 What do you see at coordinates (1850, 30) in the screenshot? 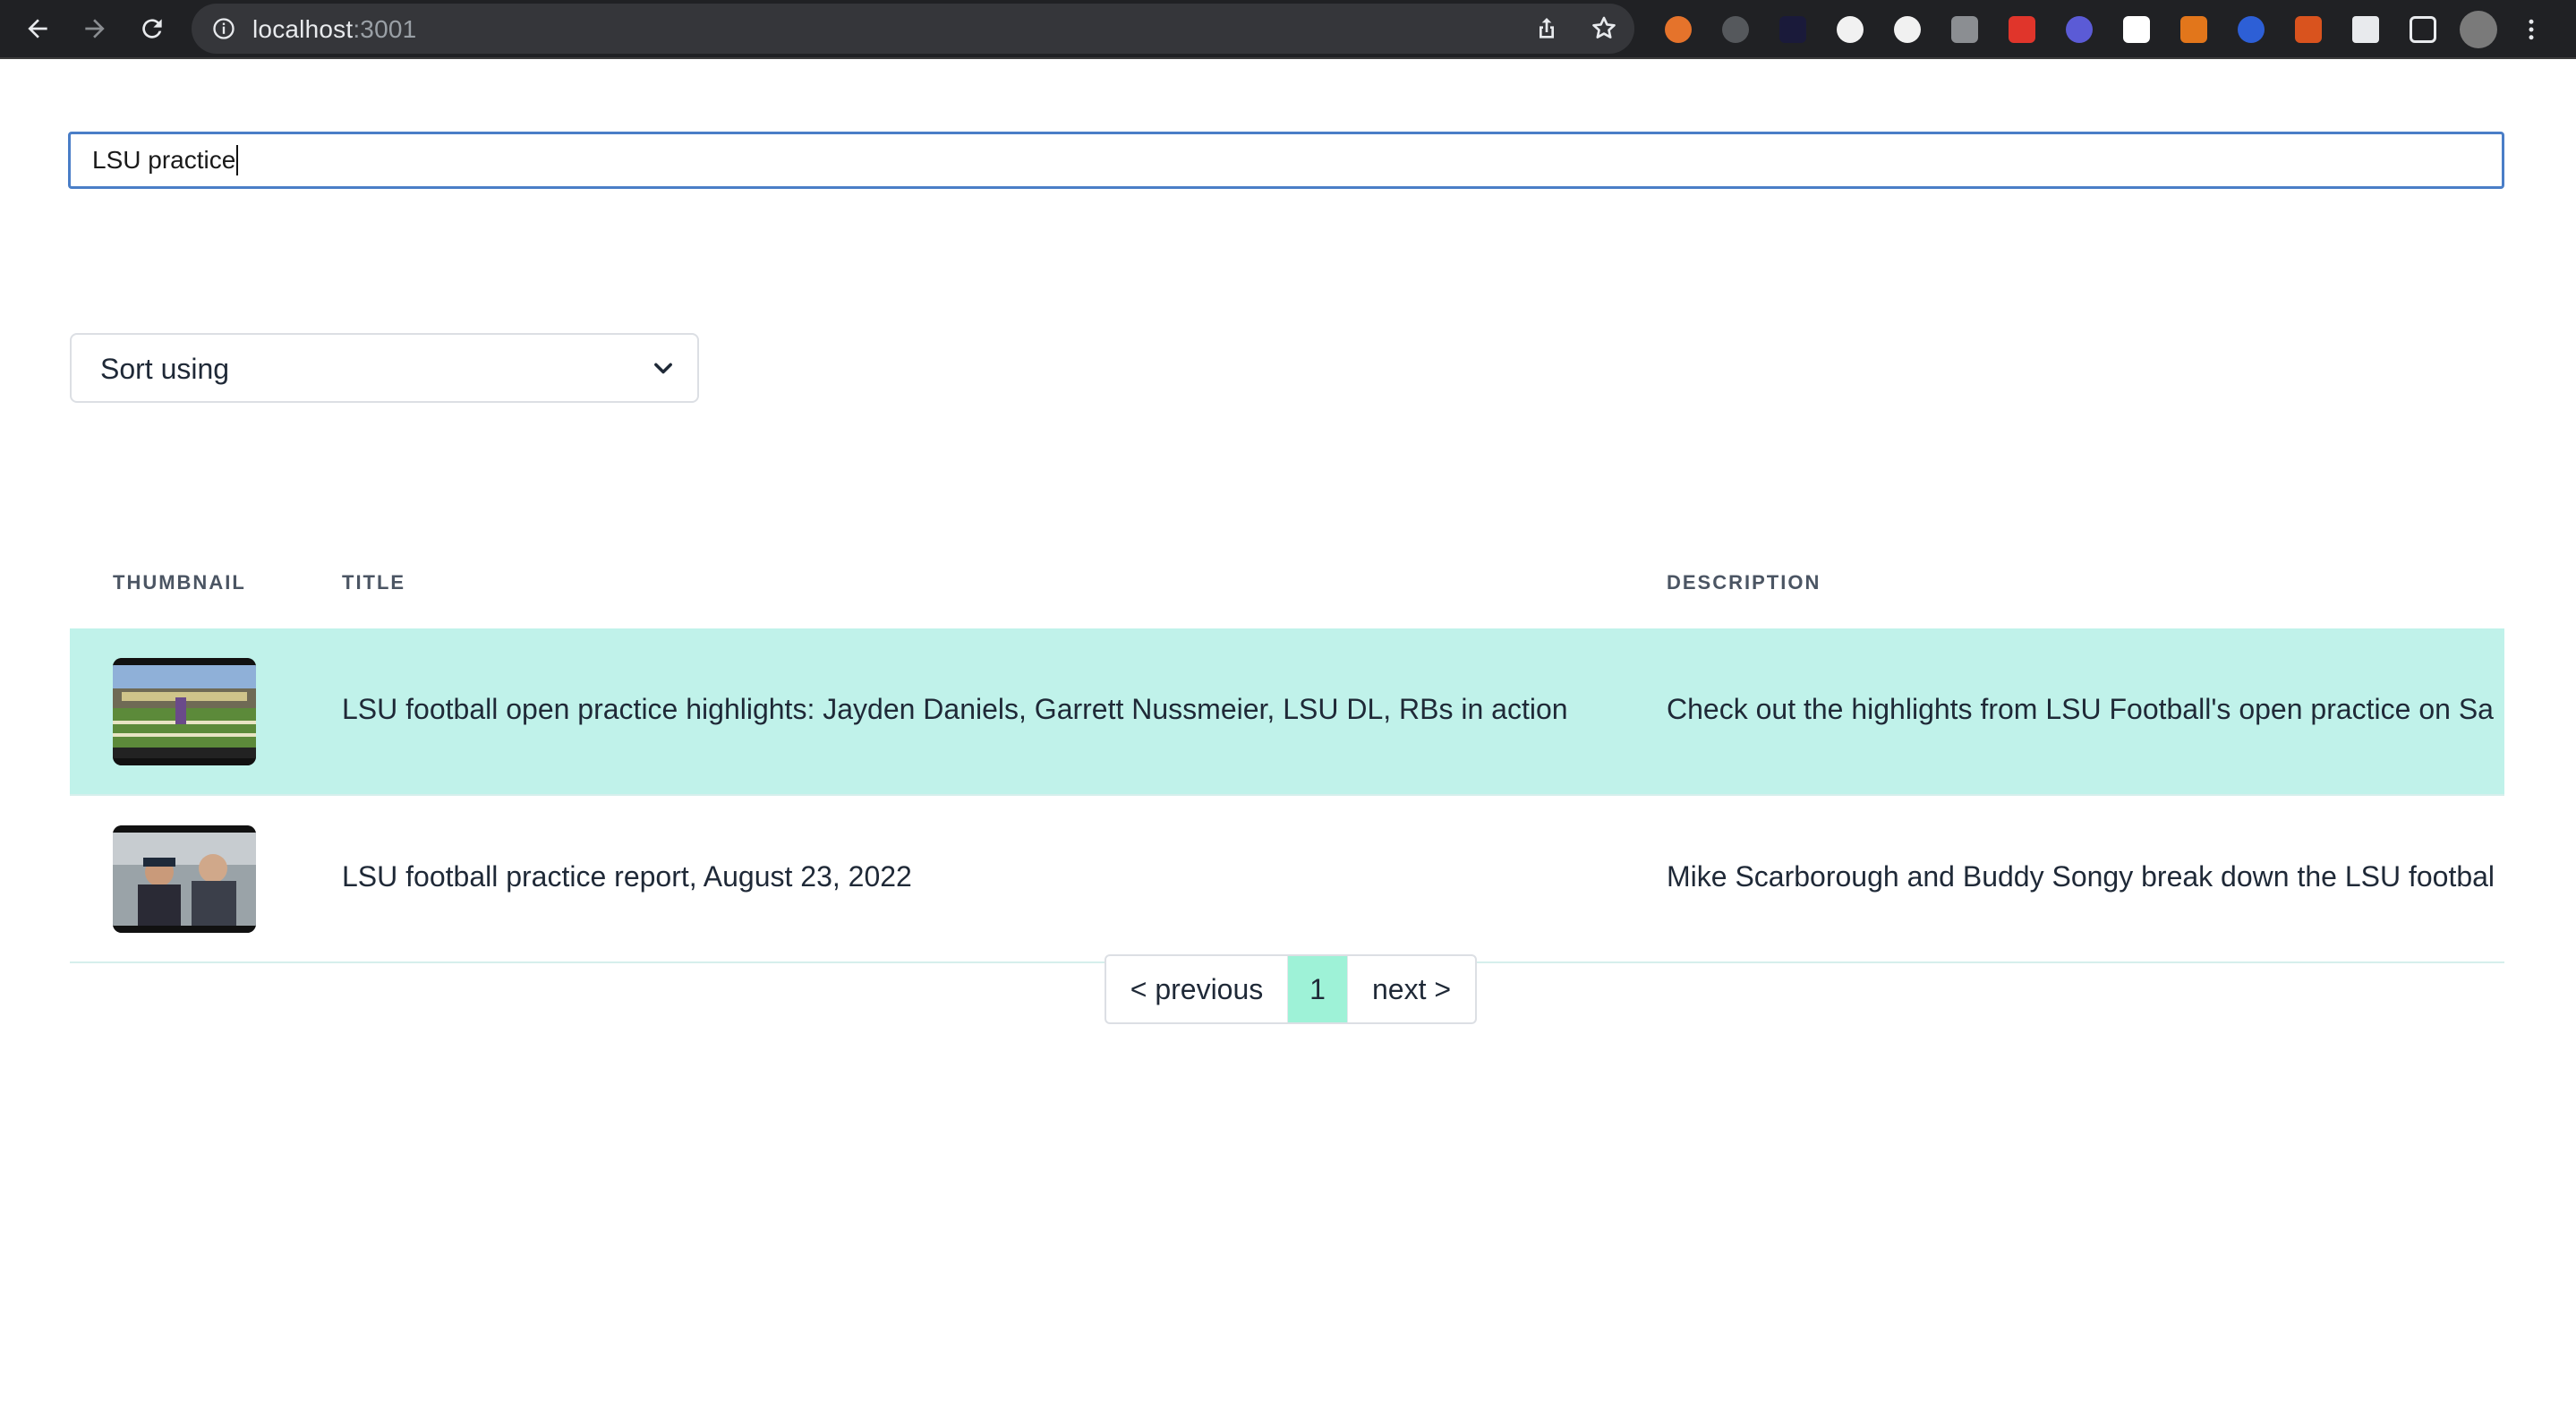
I see `extension-json-icon` at bounding box center [1850, 30].